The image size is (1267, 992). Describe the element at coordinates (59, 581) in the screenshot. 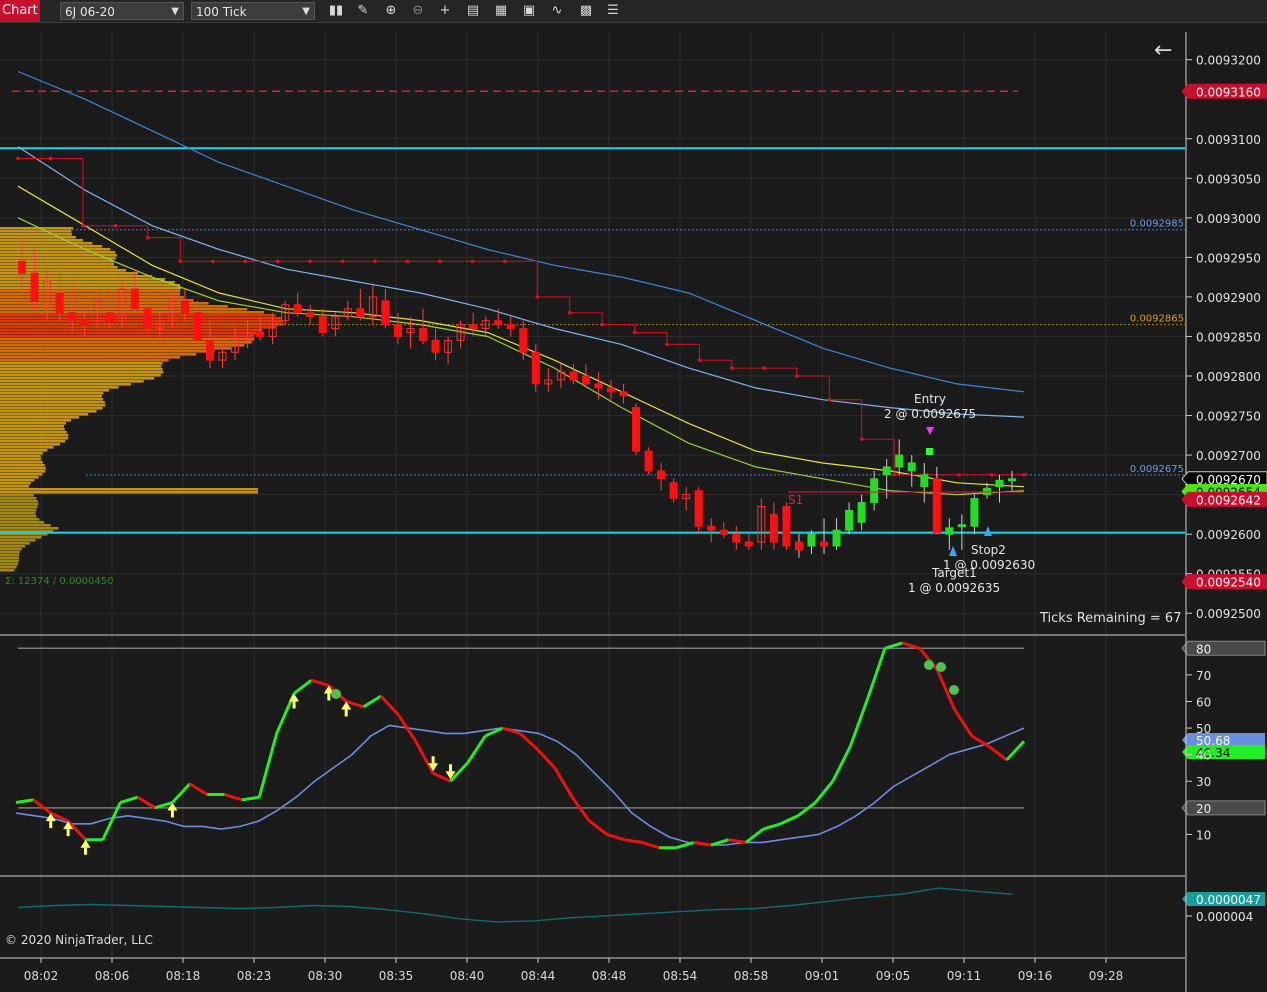

I see `volume-profile-label: Σ: 12374 / 0.0000450` at that location.